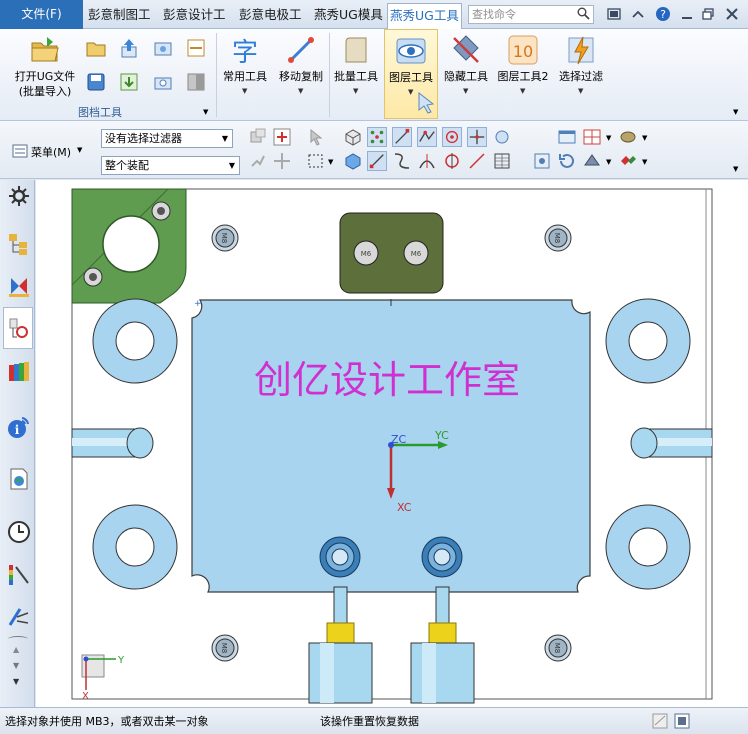 The height and width of the screenshot is (734, 748). Describe the element at coordinates (732, 14) in the screenshot. I see `close-icon` at that location.